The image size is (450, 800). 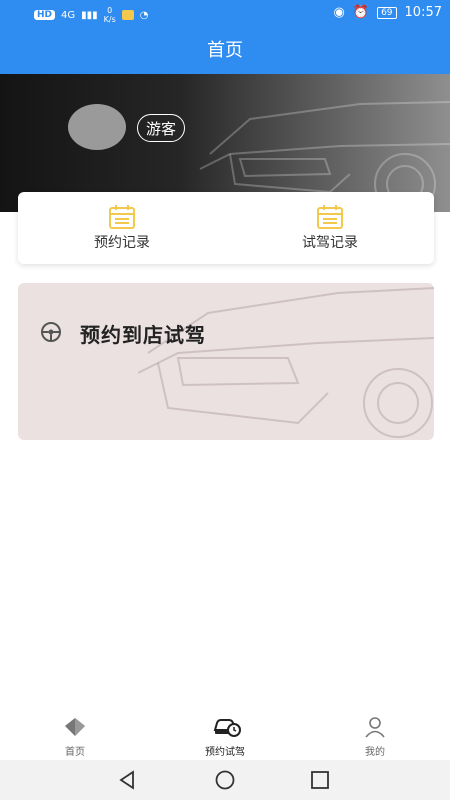 I want to click on status-bar: HD 4G ▮▮▮ 0 K/s ◔ ◉ ⏰ 69 10:57, so click(x=225, y=14).